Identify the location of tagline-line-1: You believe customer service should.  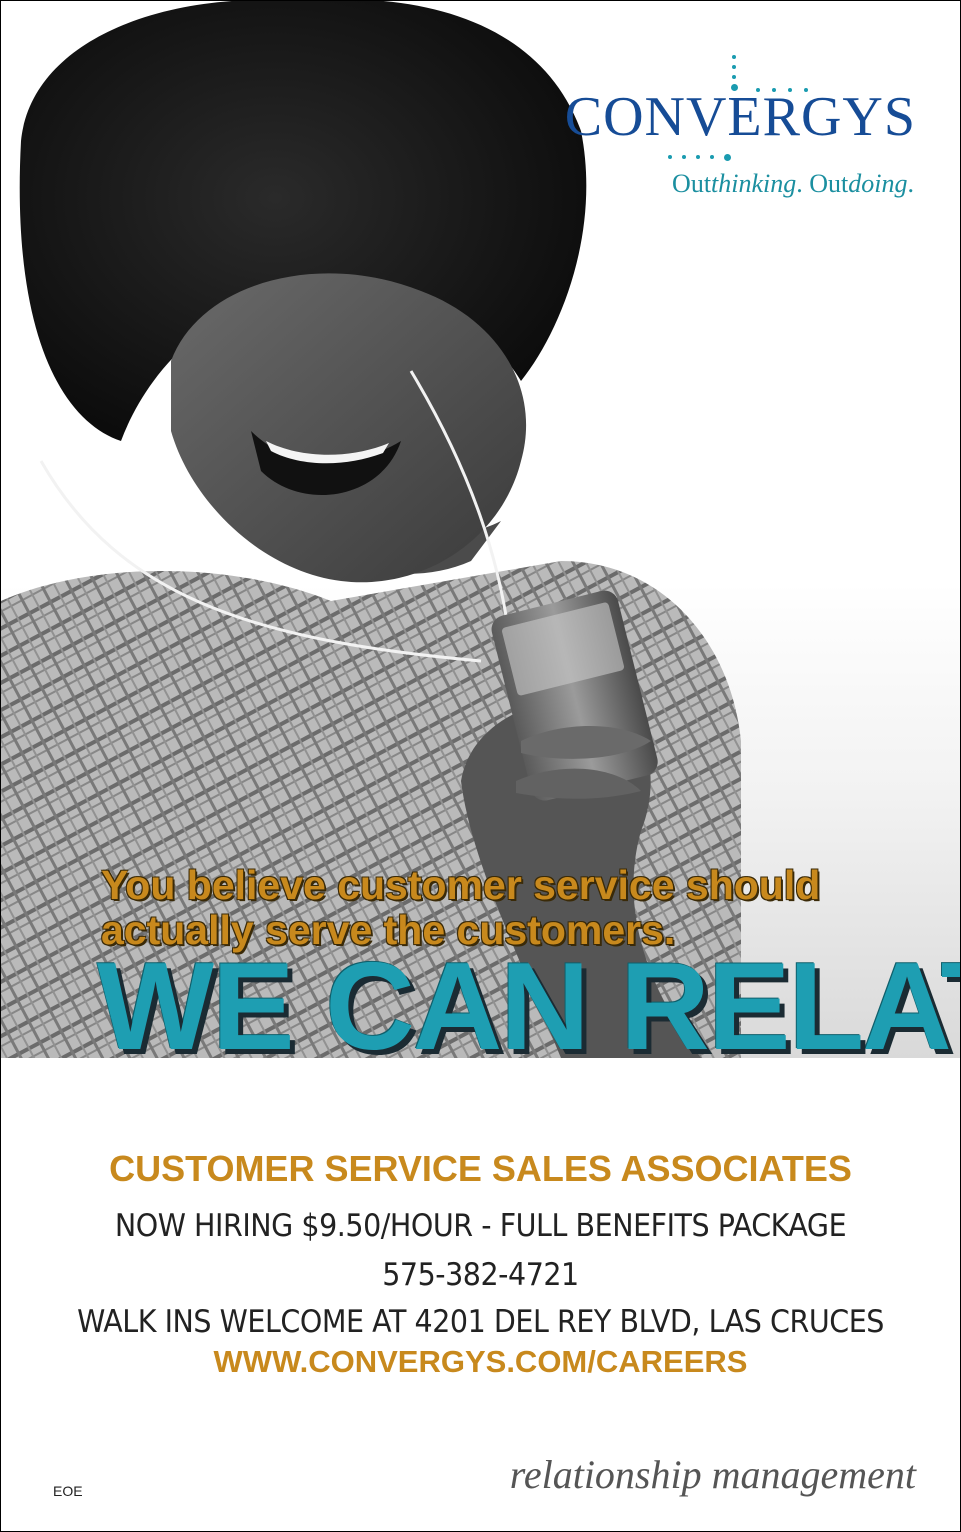
(461, 885).